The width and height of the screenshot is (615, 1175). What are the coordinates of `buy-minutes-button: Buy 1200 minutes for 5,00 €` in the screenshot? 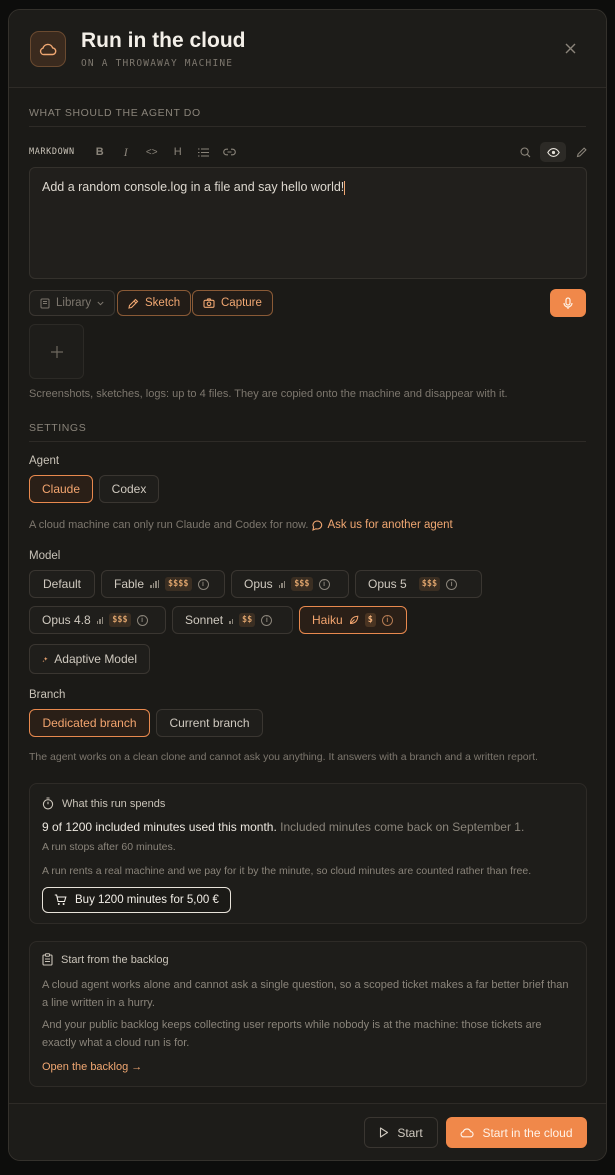 It's located at (136, 900).